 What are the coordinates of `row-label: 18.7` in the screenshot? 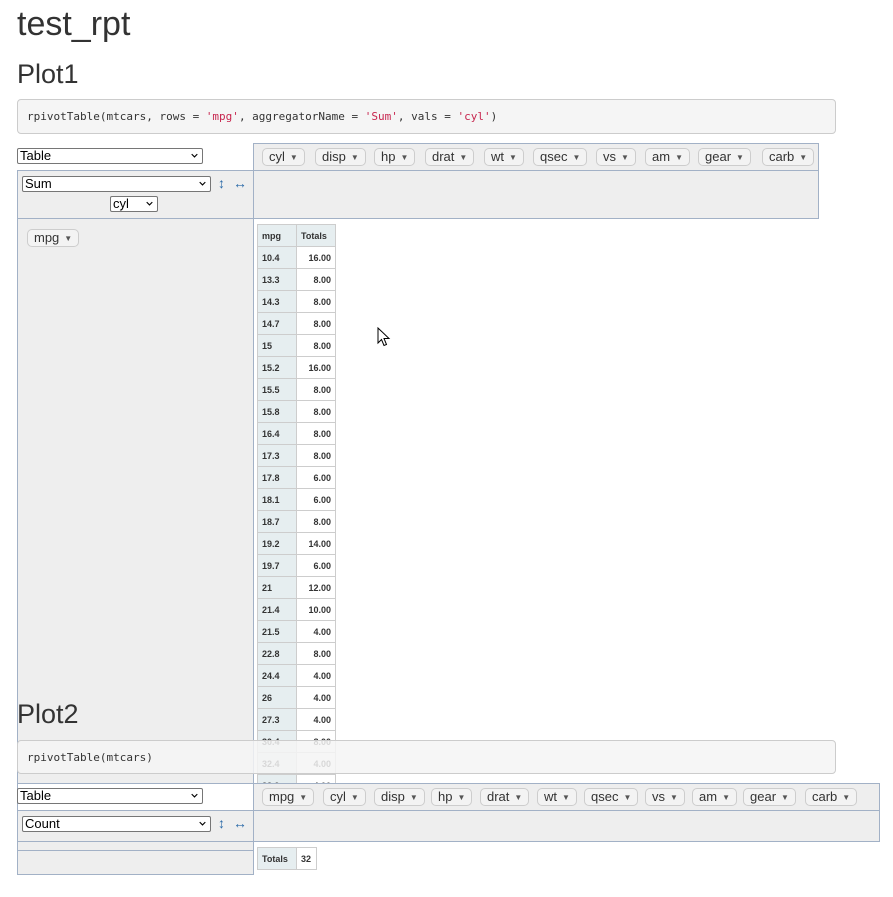 It's located at (277, 521).